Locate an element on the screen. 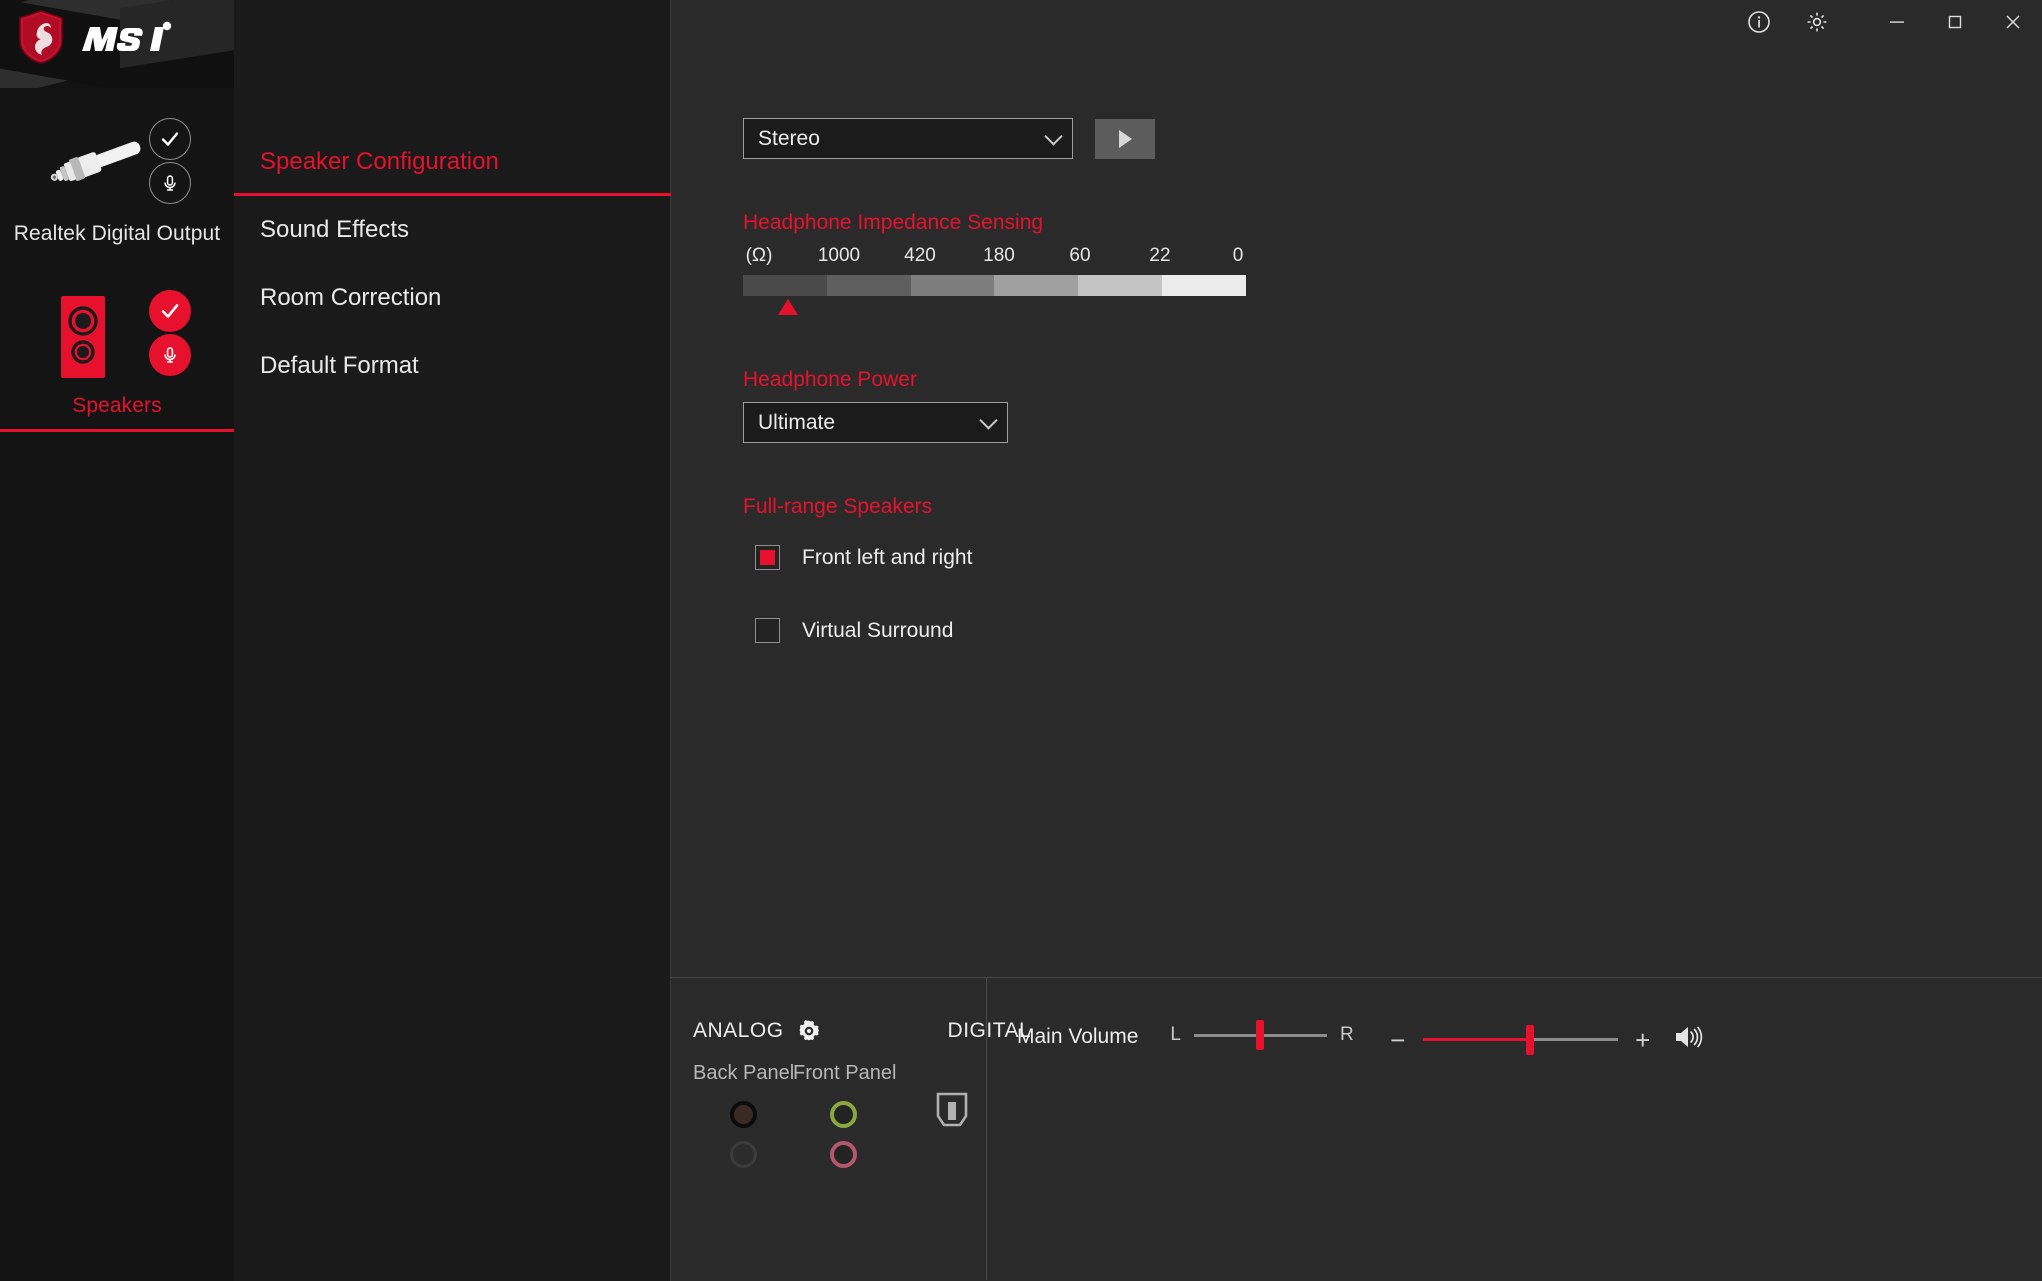  minimize-button is located at coordinates (1897, 22).